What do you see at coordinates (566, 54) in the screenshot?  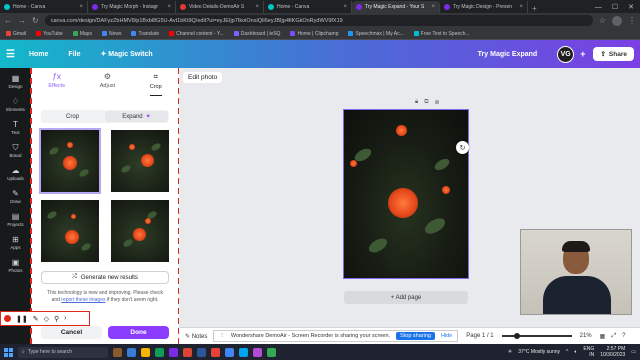 I see `user-avatar: VG` at bounding box center [566, 54].